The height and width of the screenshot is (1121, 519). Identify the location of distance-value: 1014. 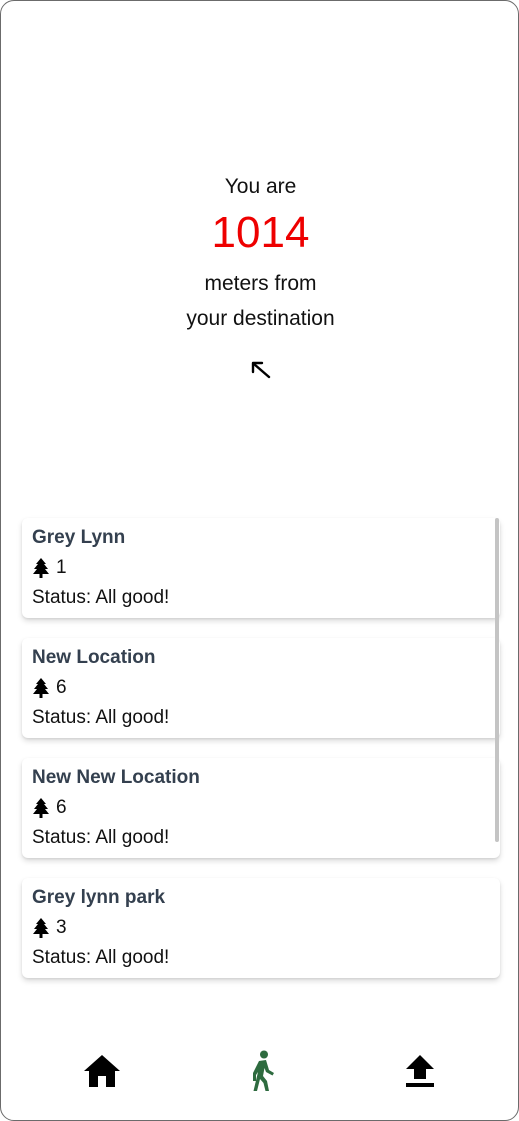
(260, 232).